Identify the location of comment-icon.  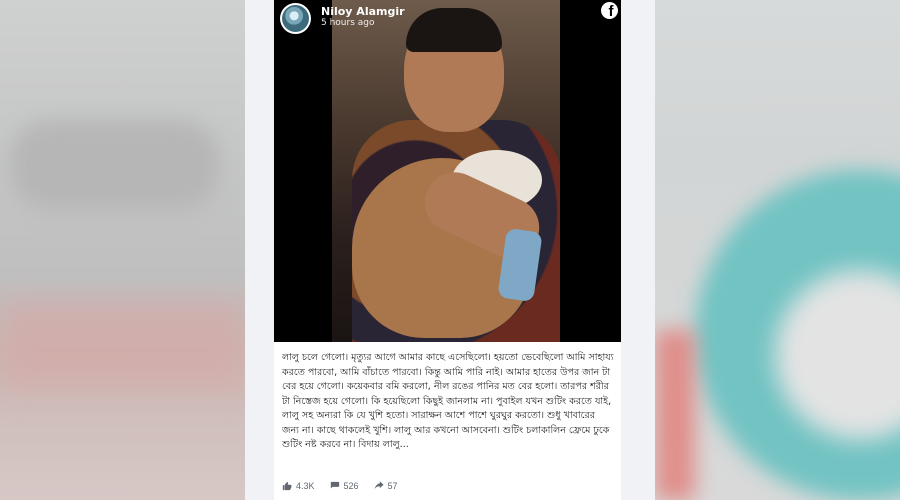
(334, 485).